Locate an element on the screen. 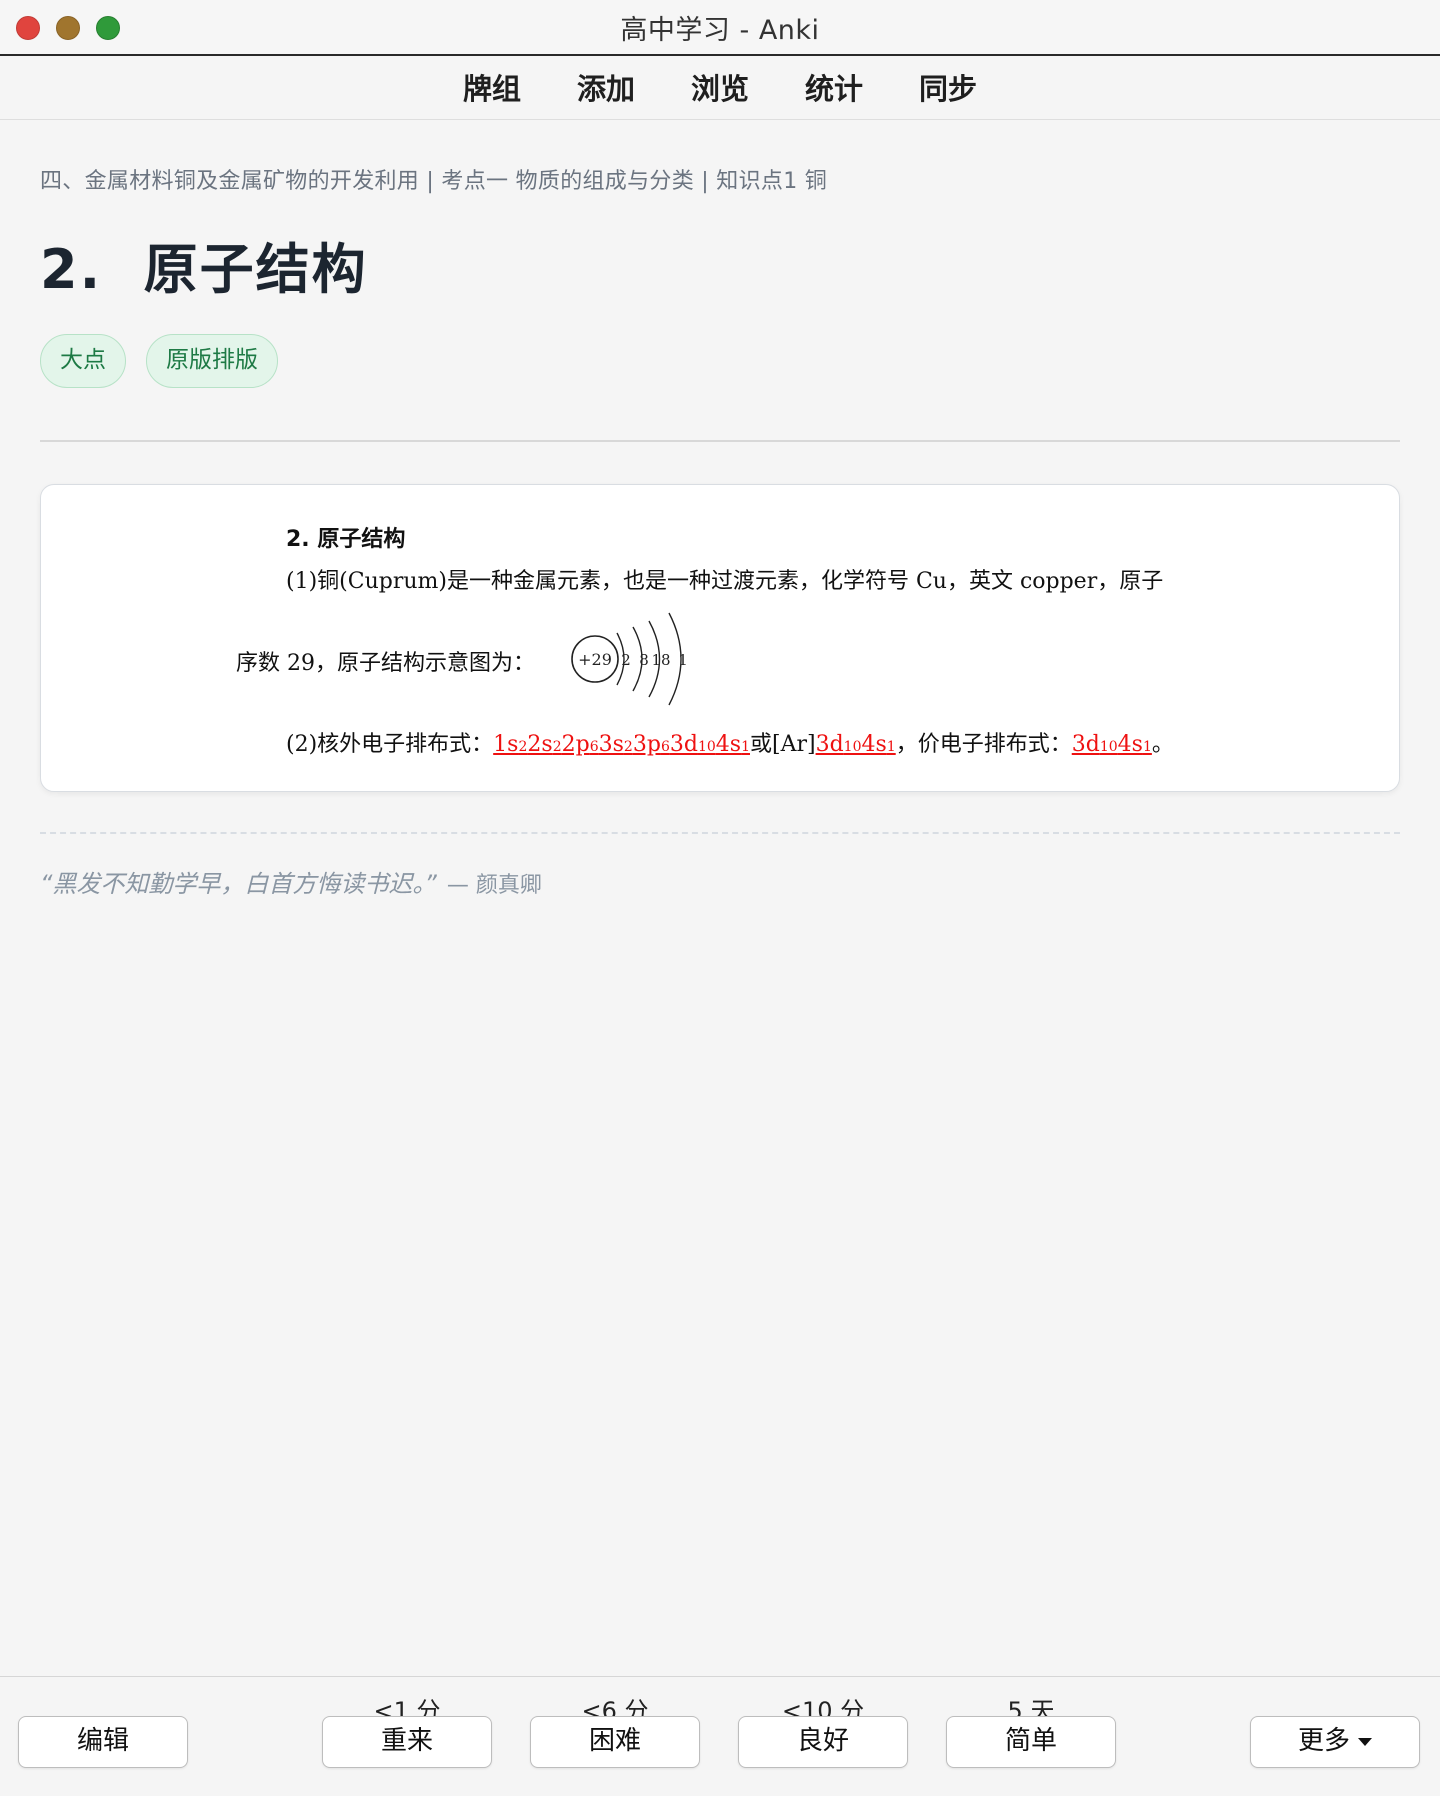 The width and height of the screenshot is (1440, 1796). window-controls is located at coordinates (68, 28).